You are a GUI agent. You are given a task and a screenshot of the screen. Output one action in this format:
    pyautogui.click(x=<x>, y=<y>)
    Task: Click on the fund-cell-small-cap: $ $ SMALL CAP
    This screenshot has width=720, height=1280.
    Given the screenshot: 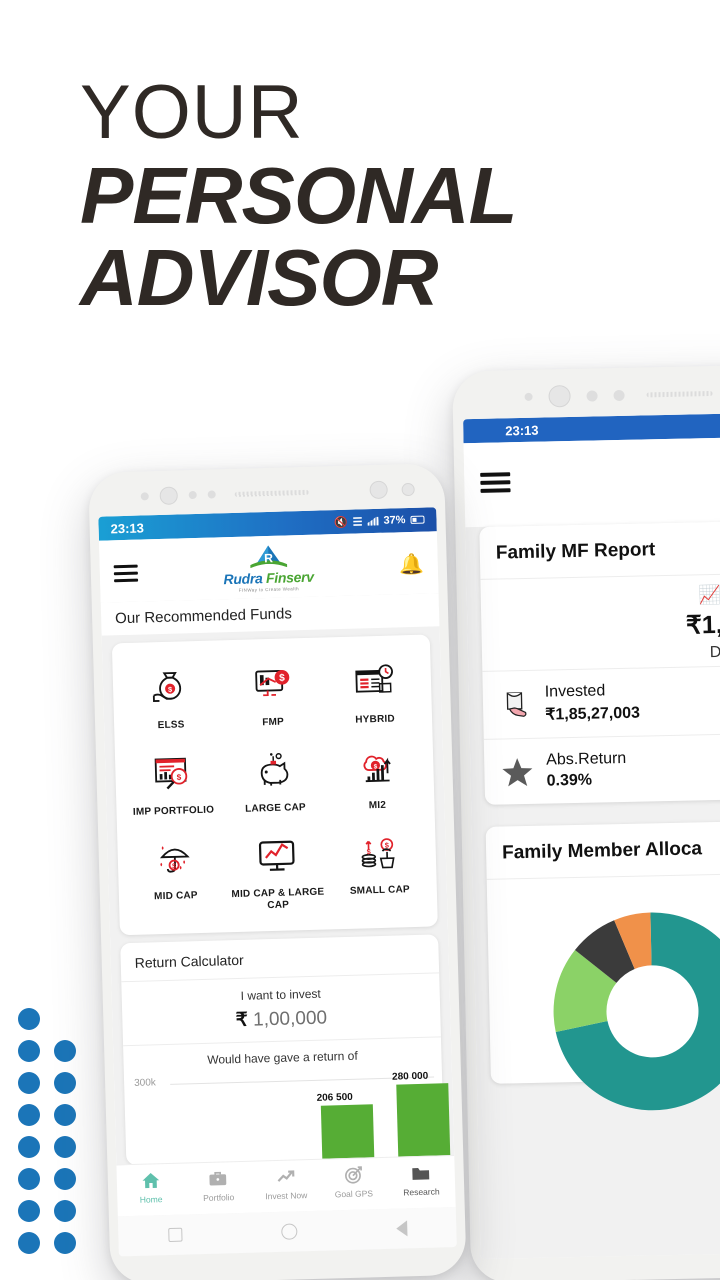 What is the action you would take?
    pyautogui.click(x=379, y=867)
    